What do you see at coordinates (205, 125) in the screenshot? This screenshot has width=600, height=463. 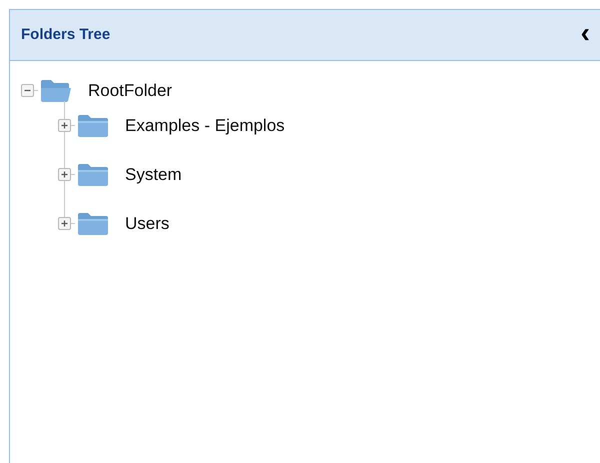 I see `tree-node-label: Examples - Ejemplos` at bounding box center [205, 125].